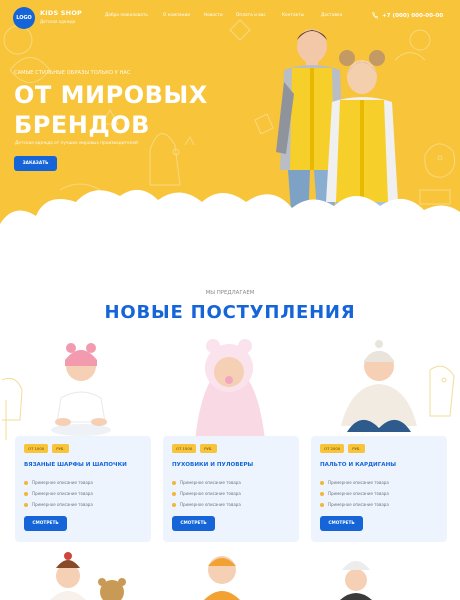 The width and height of the screenshot is (460, 600). Describe the element at coordinates (58, 21) in the screenshot. I see `brand-tagline: Детская одежда` at that location.